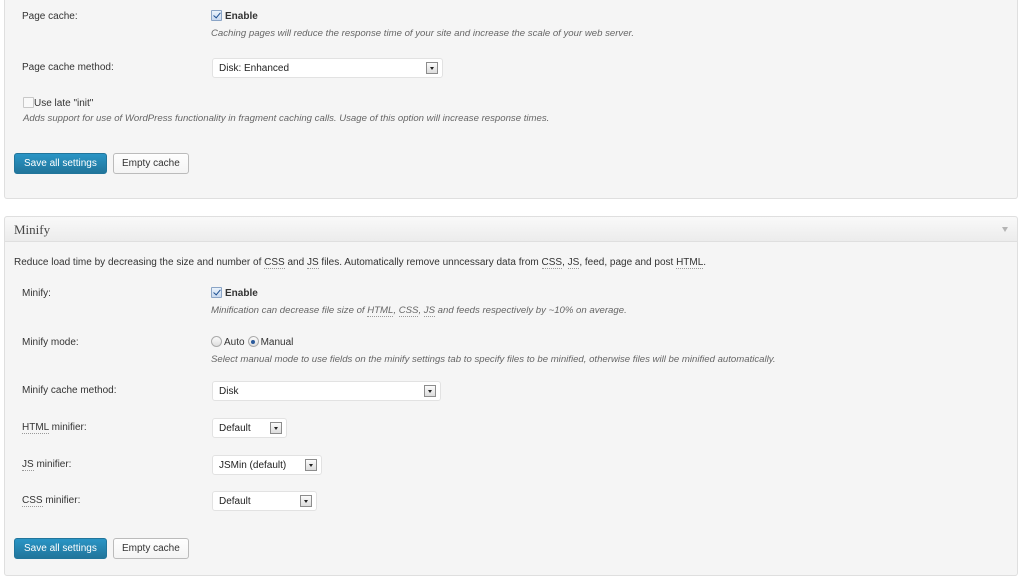  What do you see at coordinates (289, 310) in the screenshot?
I see `desc-text-part: Minification can decrease file size of` at bounding box center [289, 310].